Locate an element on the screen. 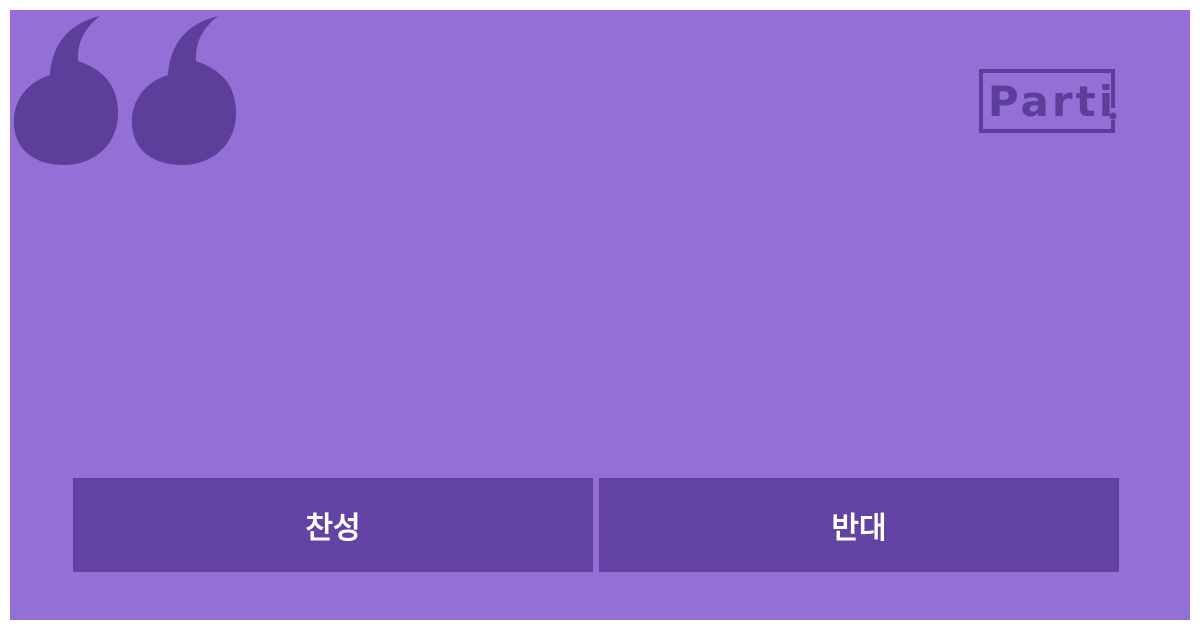 The height and width of the screenshot is (630, 1200). disagree-button: 반대 is located at coordinates (859, 525).